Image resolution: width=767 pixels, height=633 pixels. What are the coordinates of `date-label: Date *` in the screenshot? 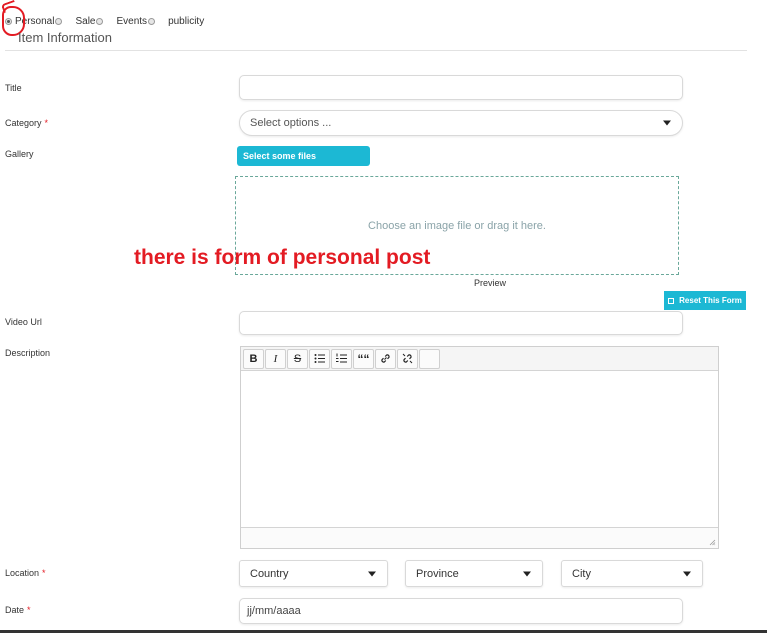 It's located at (18, 610).